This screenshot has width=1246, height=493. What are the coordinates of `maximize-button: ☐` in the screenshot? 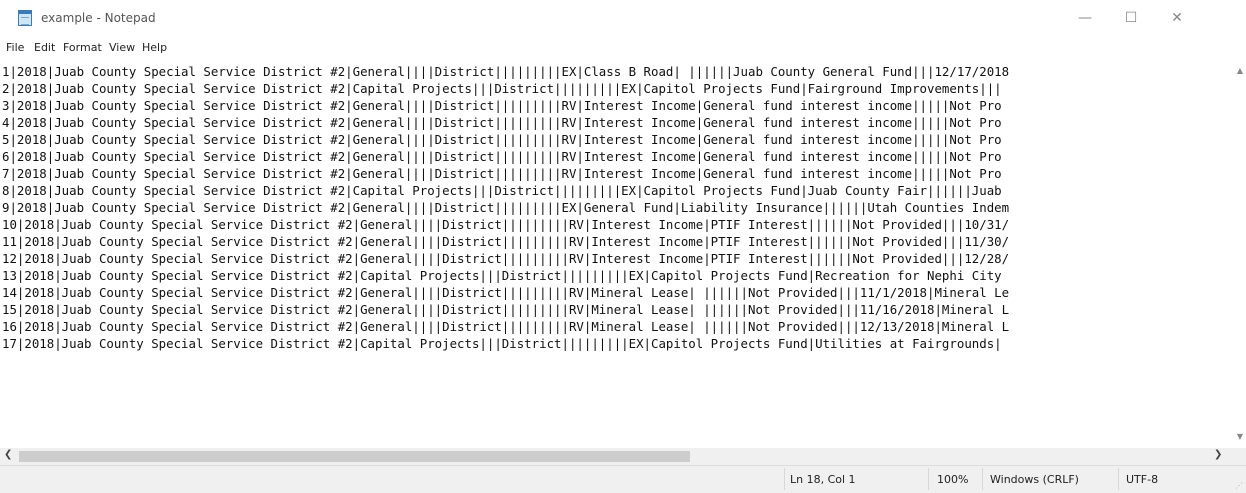 It's located at (1131, 18).